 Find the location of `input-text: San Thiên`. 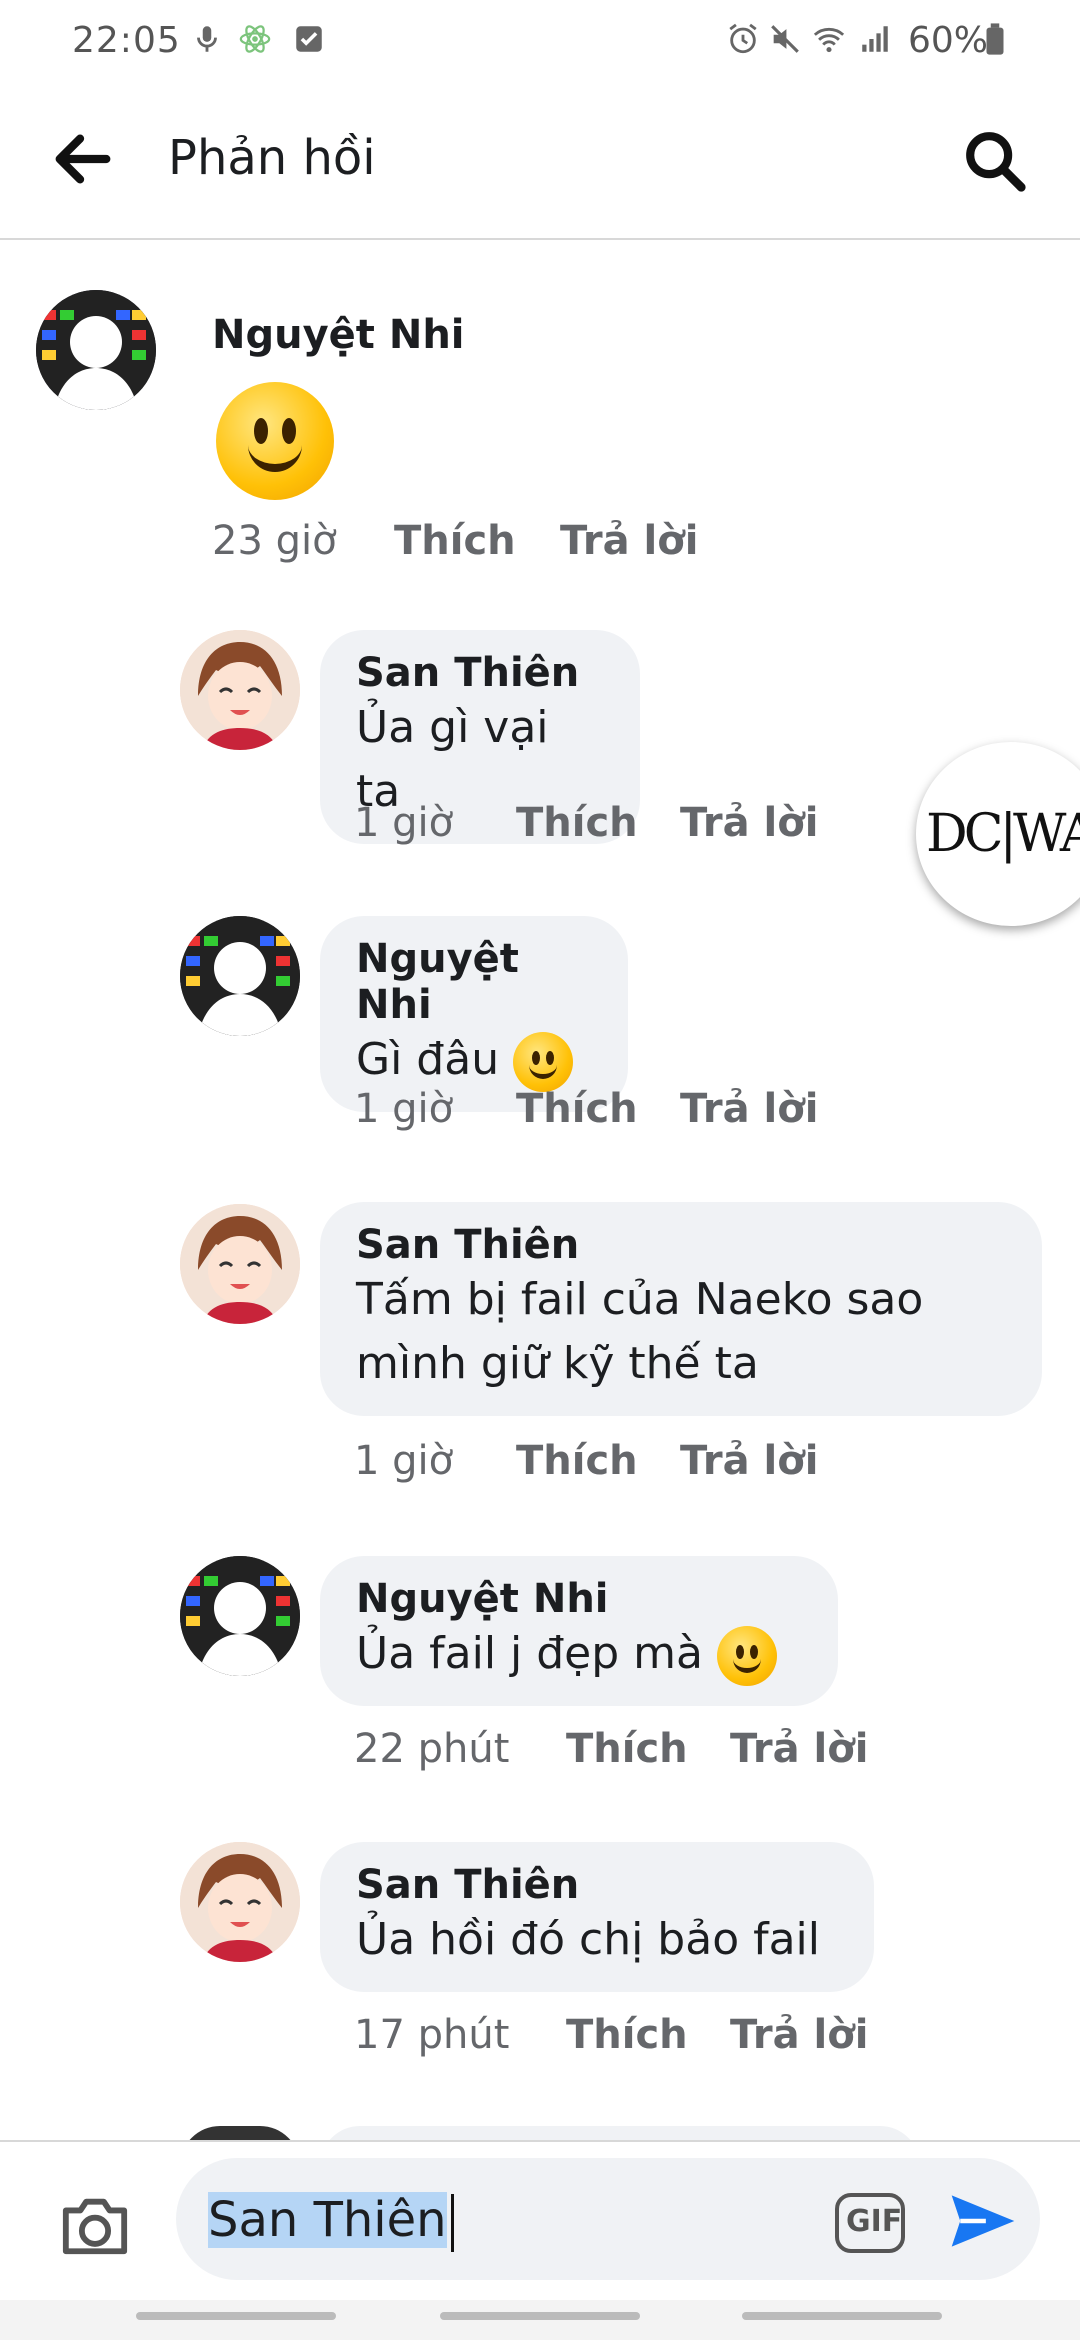

input-text: San Thiên is located at coordinates (331, 2222).